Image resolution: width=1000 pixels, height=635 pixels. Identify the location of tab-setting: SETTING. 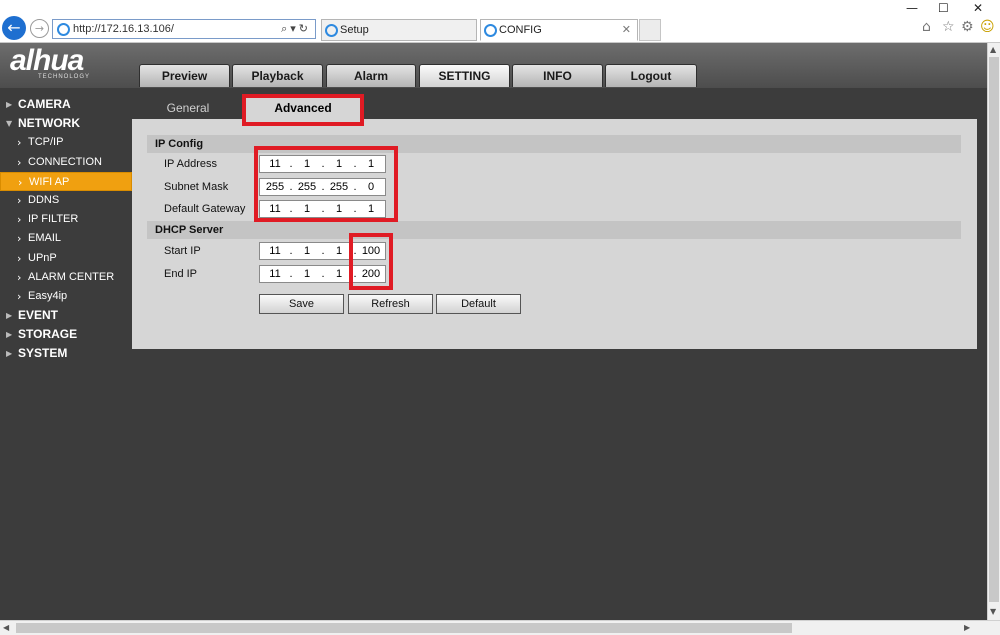
(464, 75).